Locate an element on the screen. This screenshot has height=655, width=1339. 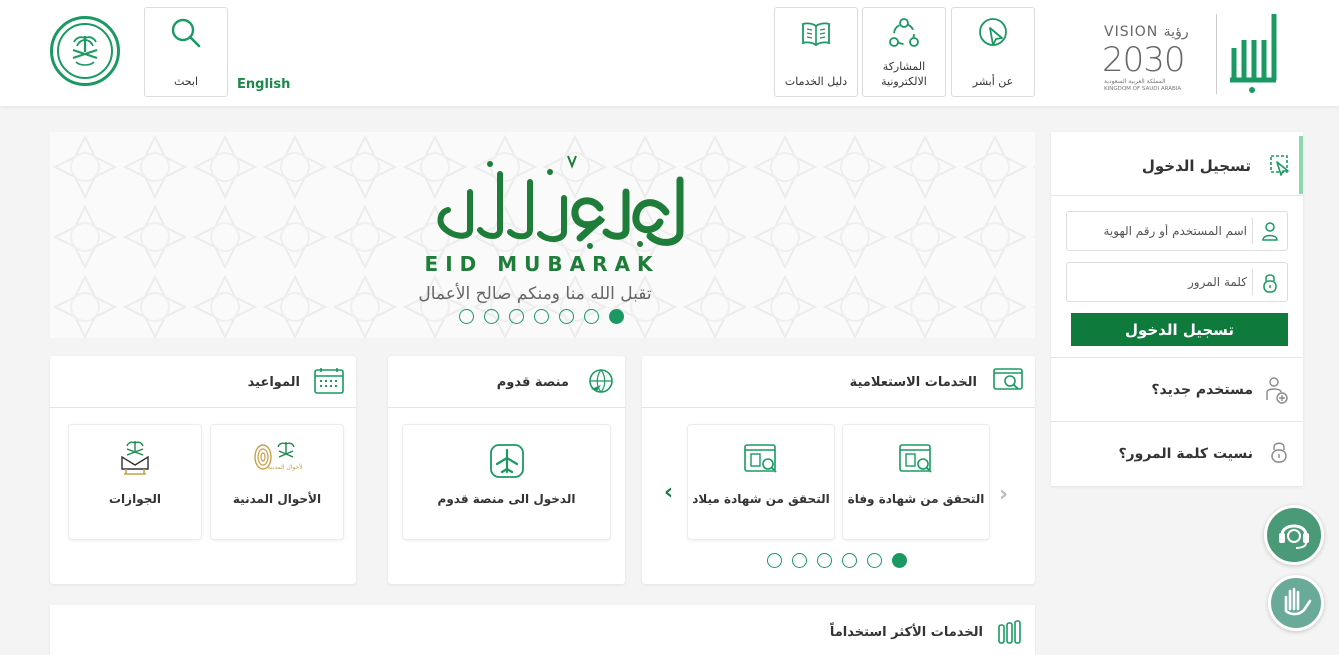
search-icon is located at coordinates (186, 35).